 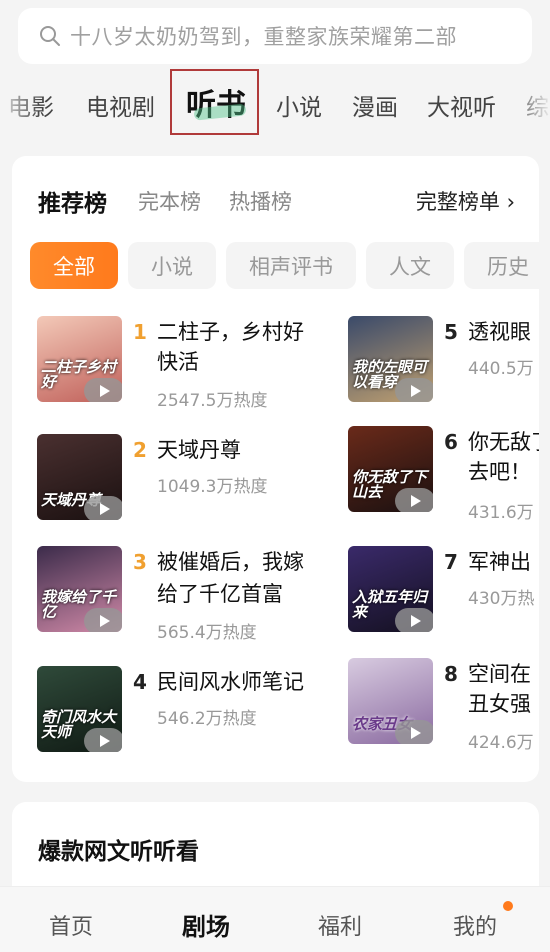 I want to click on heat-count: 565.4万热度, so click(x=207, y=633).